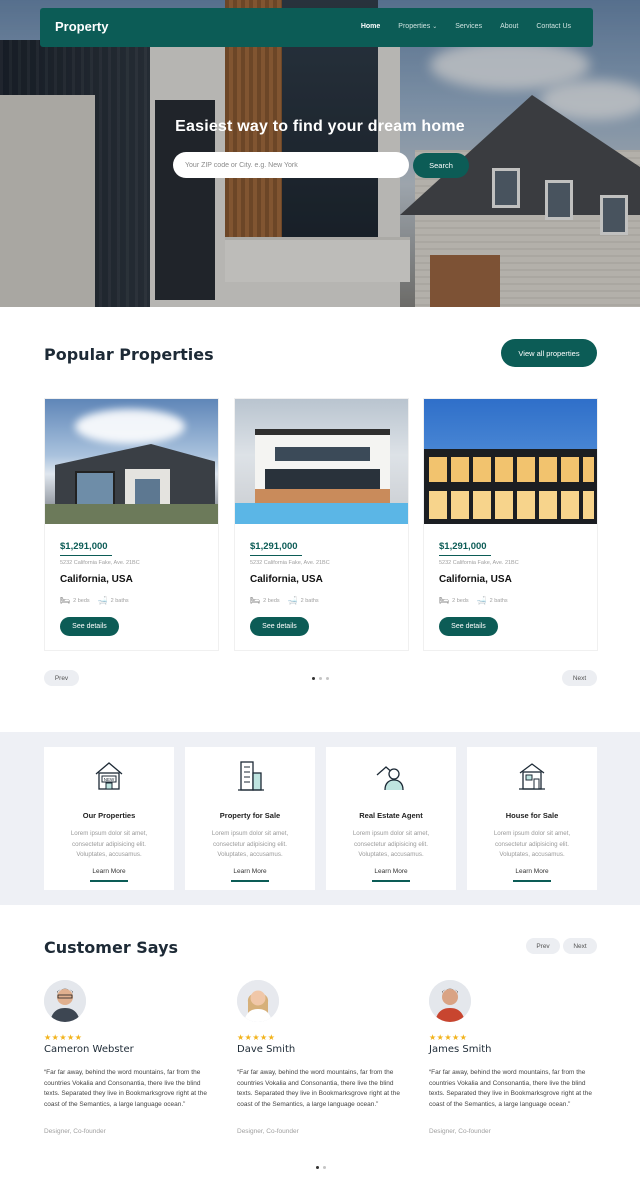 This screenshot has width=640, height=1200. Describe the element at coordinates (291, 165) in the screenshot. I see `search-input` at that location.